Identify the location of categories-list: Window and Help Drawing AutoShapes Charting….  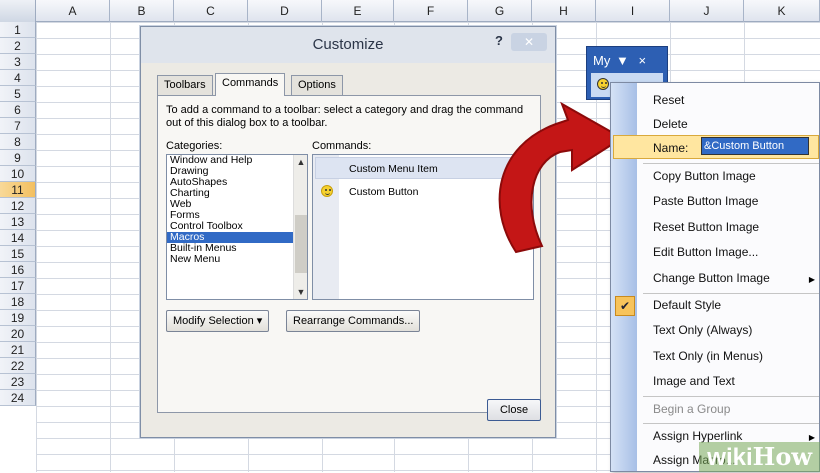
(237, 227).